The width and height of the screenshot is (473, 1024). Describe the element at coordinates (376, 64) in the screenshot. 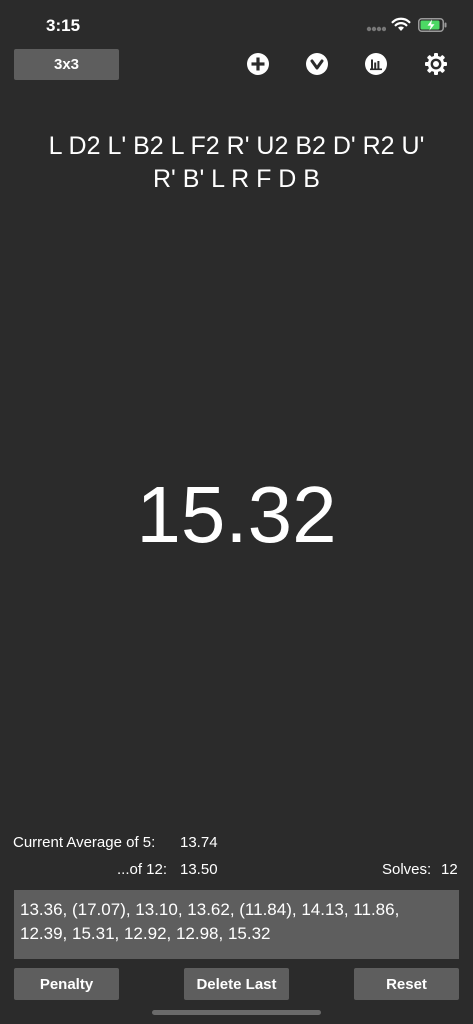

I see `stats-icon` at that location.